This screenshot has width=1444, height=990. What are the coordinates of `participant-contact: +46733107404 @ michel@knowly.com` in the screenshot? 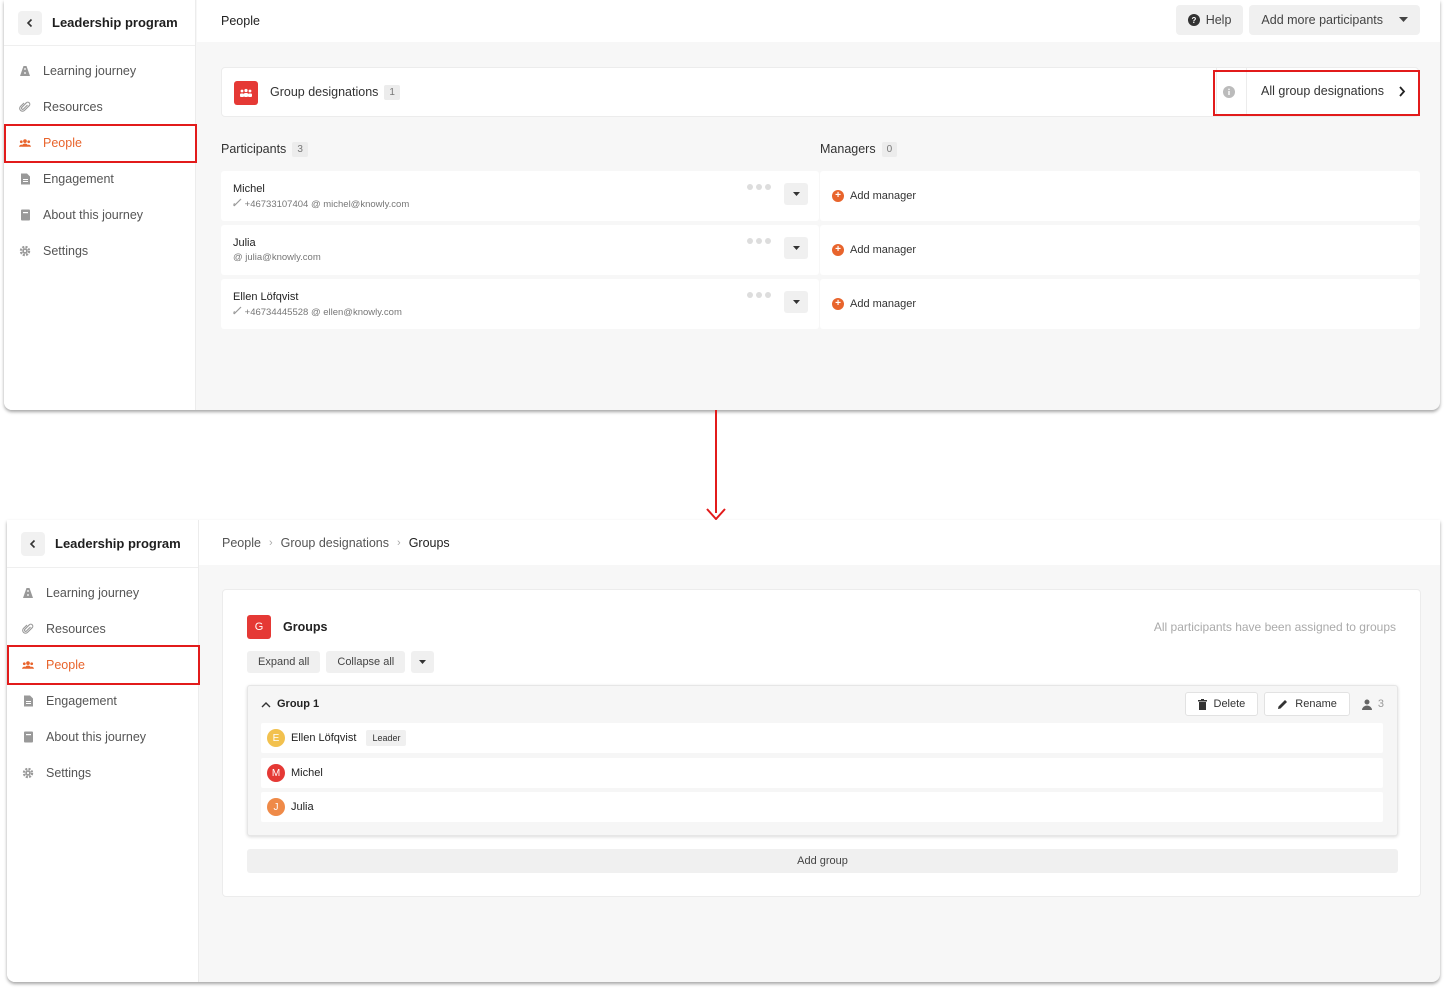 It's located at (321, 204).